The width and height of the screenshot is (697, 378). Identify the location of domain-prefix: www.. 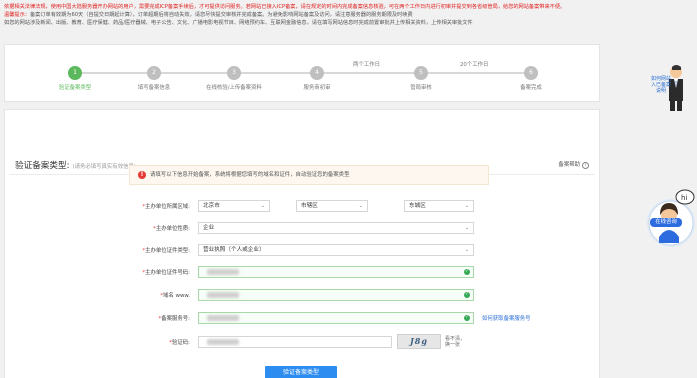
(182, 296).